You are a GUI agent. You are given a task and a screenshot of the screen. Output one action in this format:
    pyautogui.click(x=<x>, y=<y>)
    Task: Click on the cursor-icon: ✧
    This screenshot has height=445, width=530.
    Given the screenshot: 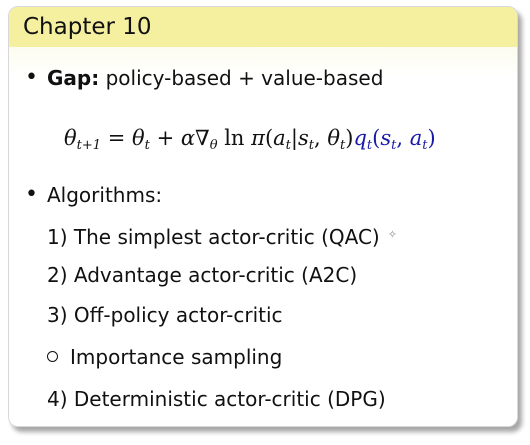 What is the action you would take?
    pyautogui.click(x=392, y=234)
    